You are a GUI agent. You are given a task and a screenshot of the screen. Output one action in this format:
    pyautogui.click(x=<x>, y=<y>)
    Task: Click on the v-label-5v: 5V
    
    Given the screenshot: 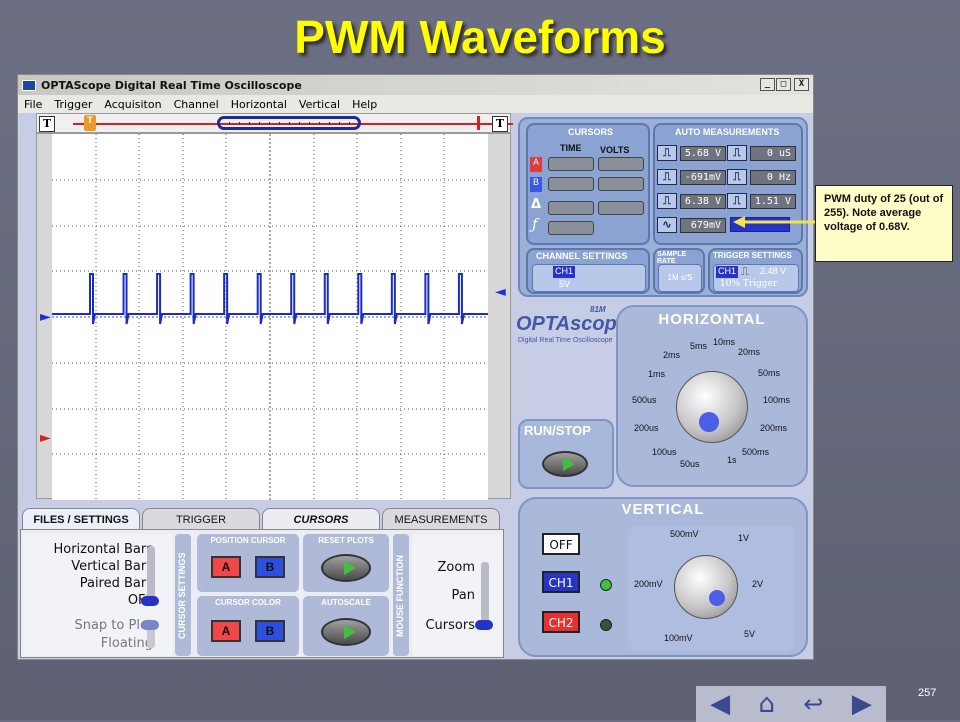 What is the action you would take?
    pyautogui.click(x=750, y=634)
    